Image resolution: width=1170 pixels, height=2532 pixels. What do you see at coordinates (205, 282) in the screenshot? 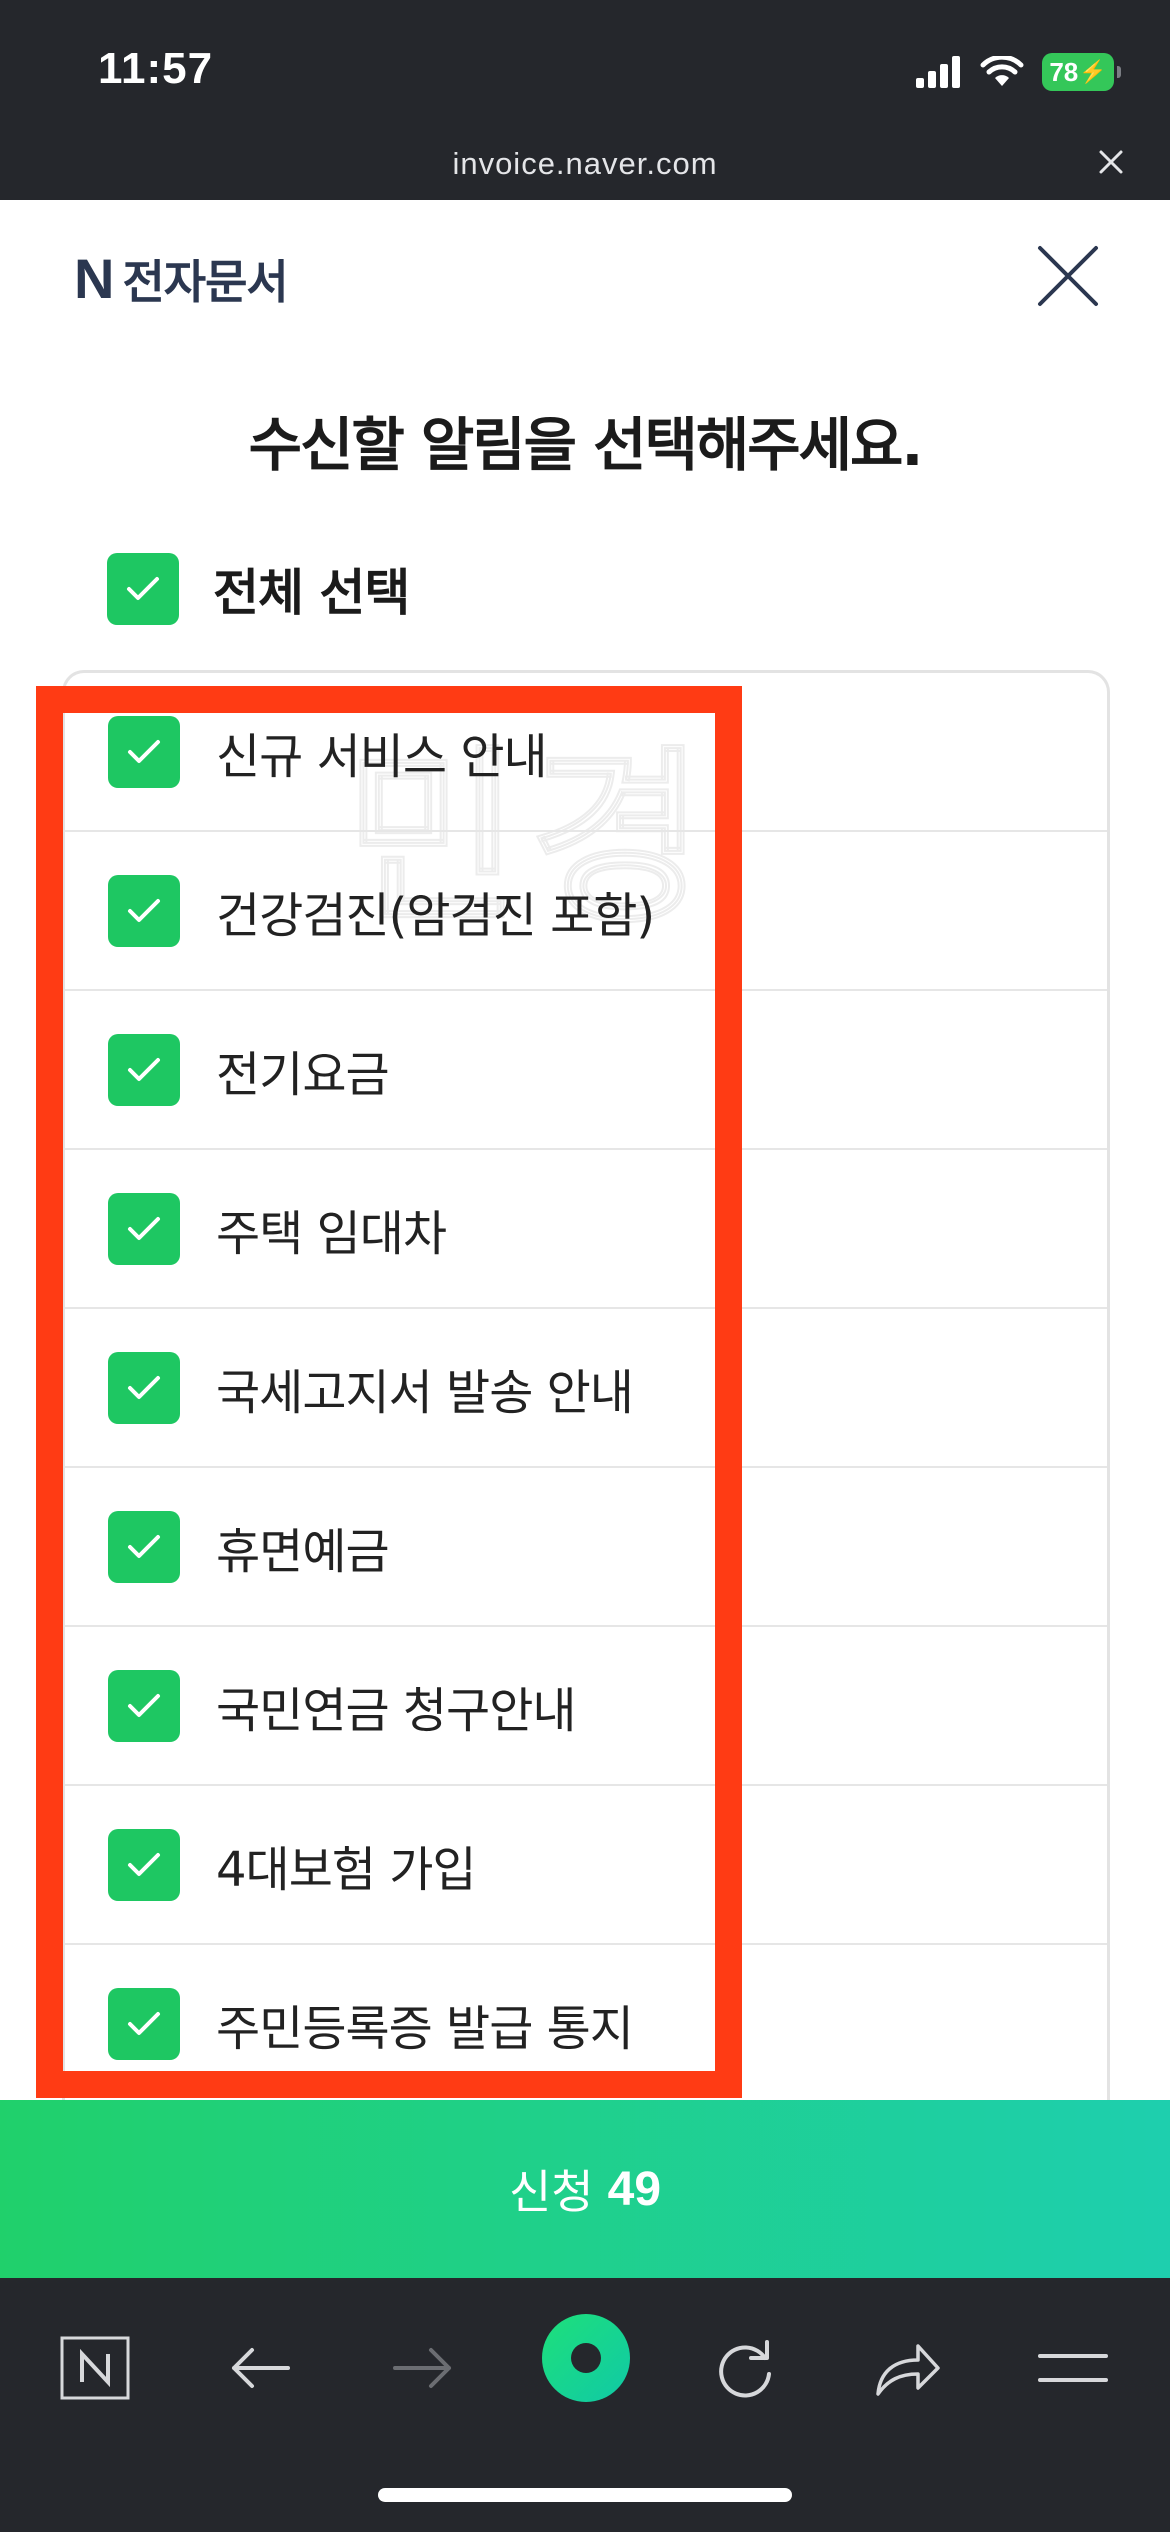
I see `service-name: 전자문서` at bounding box center [205, 282].